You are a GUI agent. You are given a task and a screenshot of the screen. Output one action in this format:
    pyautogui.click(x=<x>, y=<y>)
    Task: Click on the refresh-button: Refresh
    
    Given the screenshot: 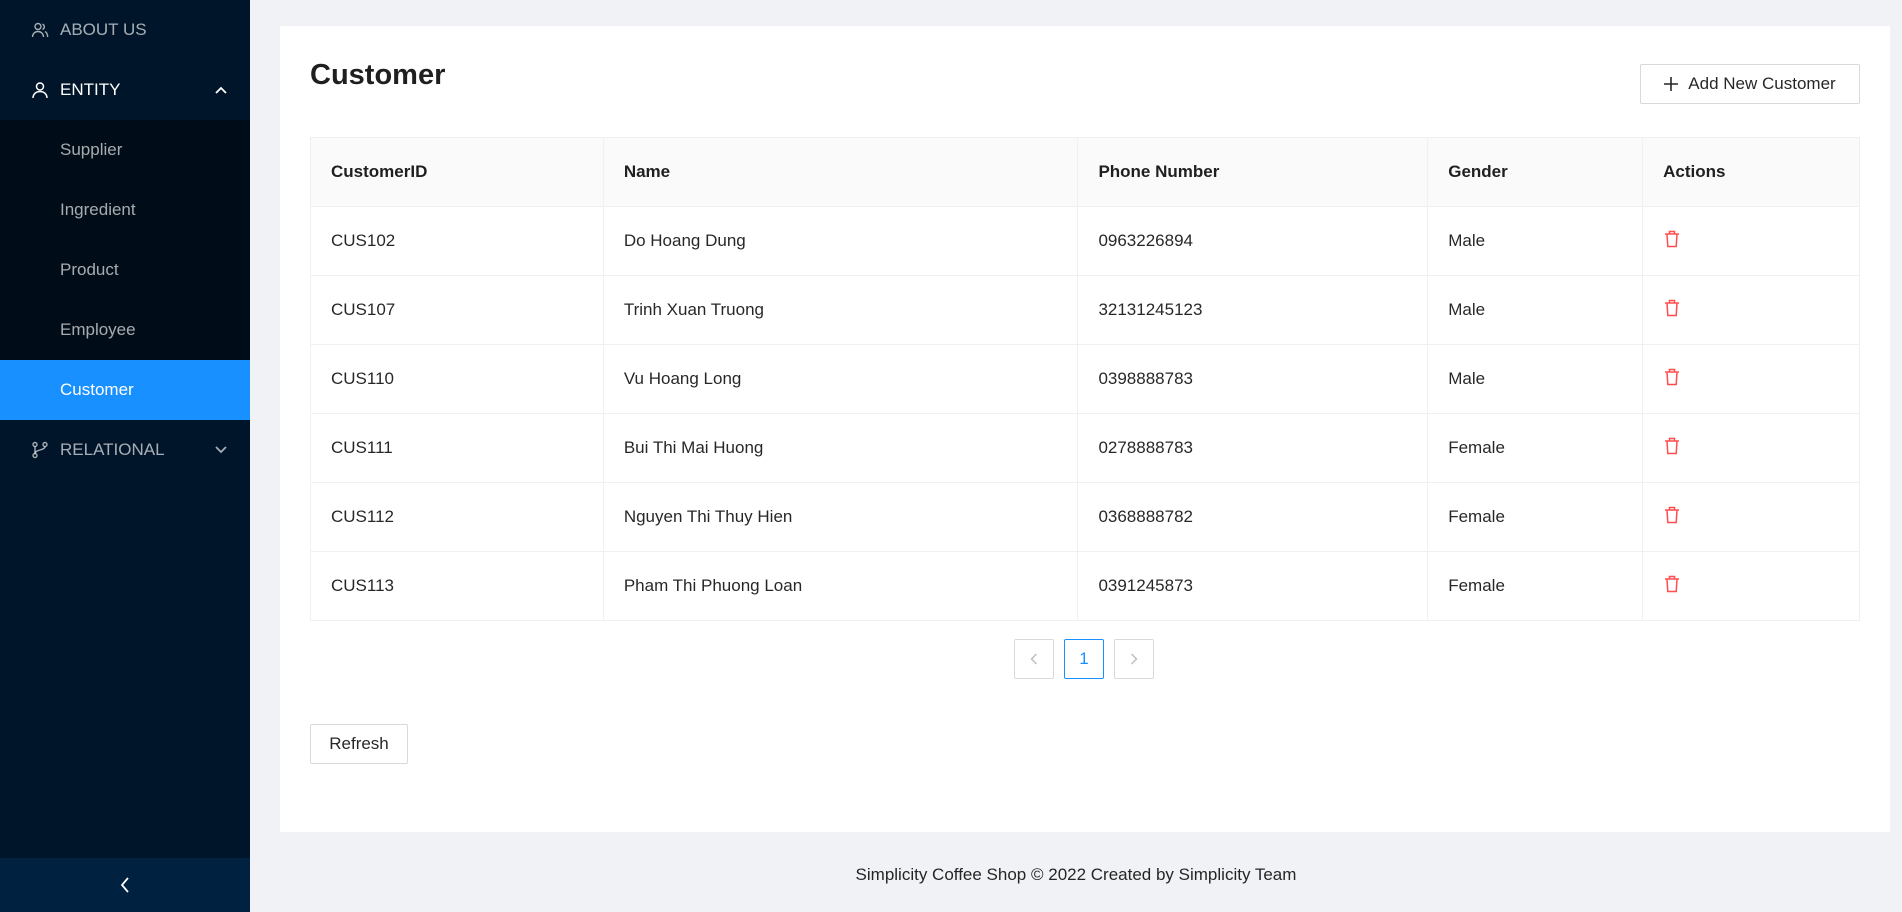 What is the action you would take?
    pyautogui.click(x=359, y=744)
    